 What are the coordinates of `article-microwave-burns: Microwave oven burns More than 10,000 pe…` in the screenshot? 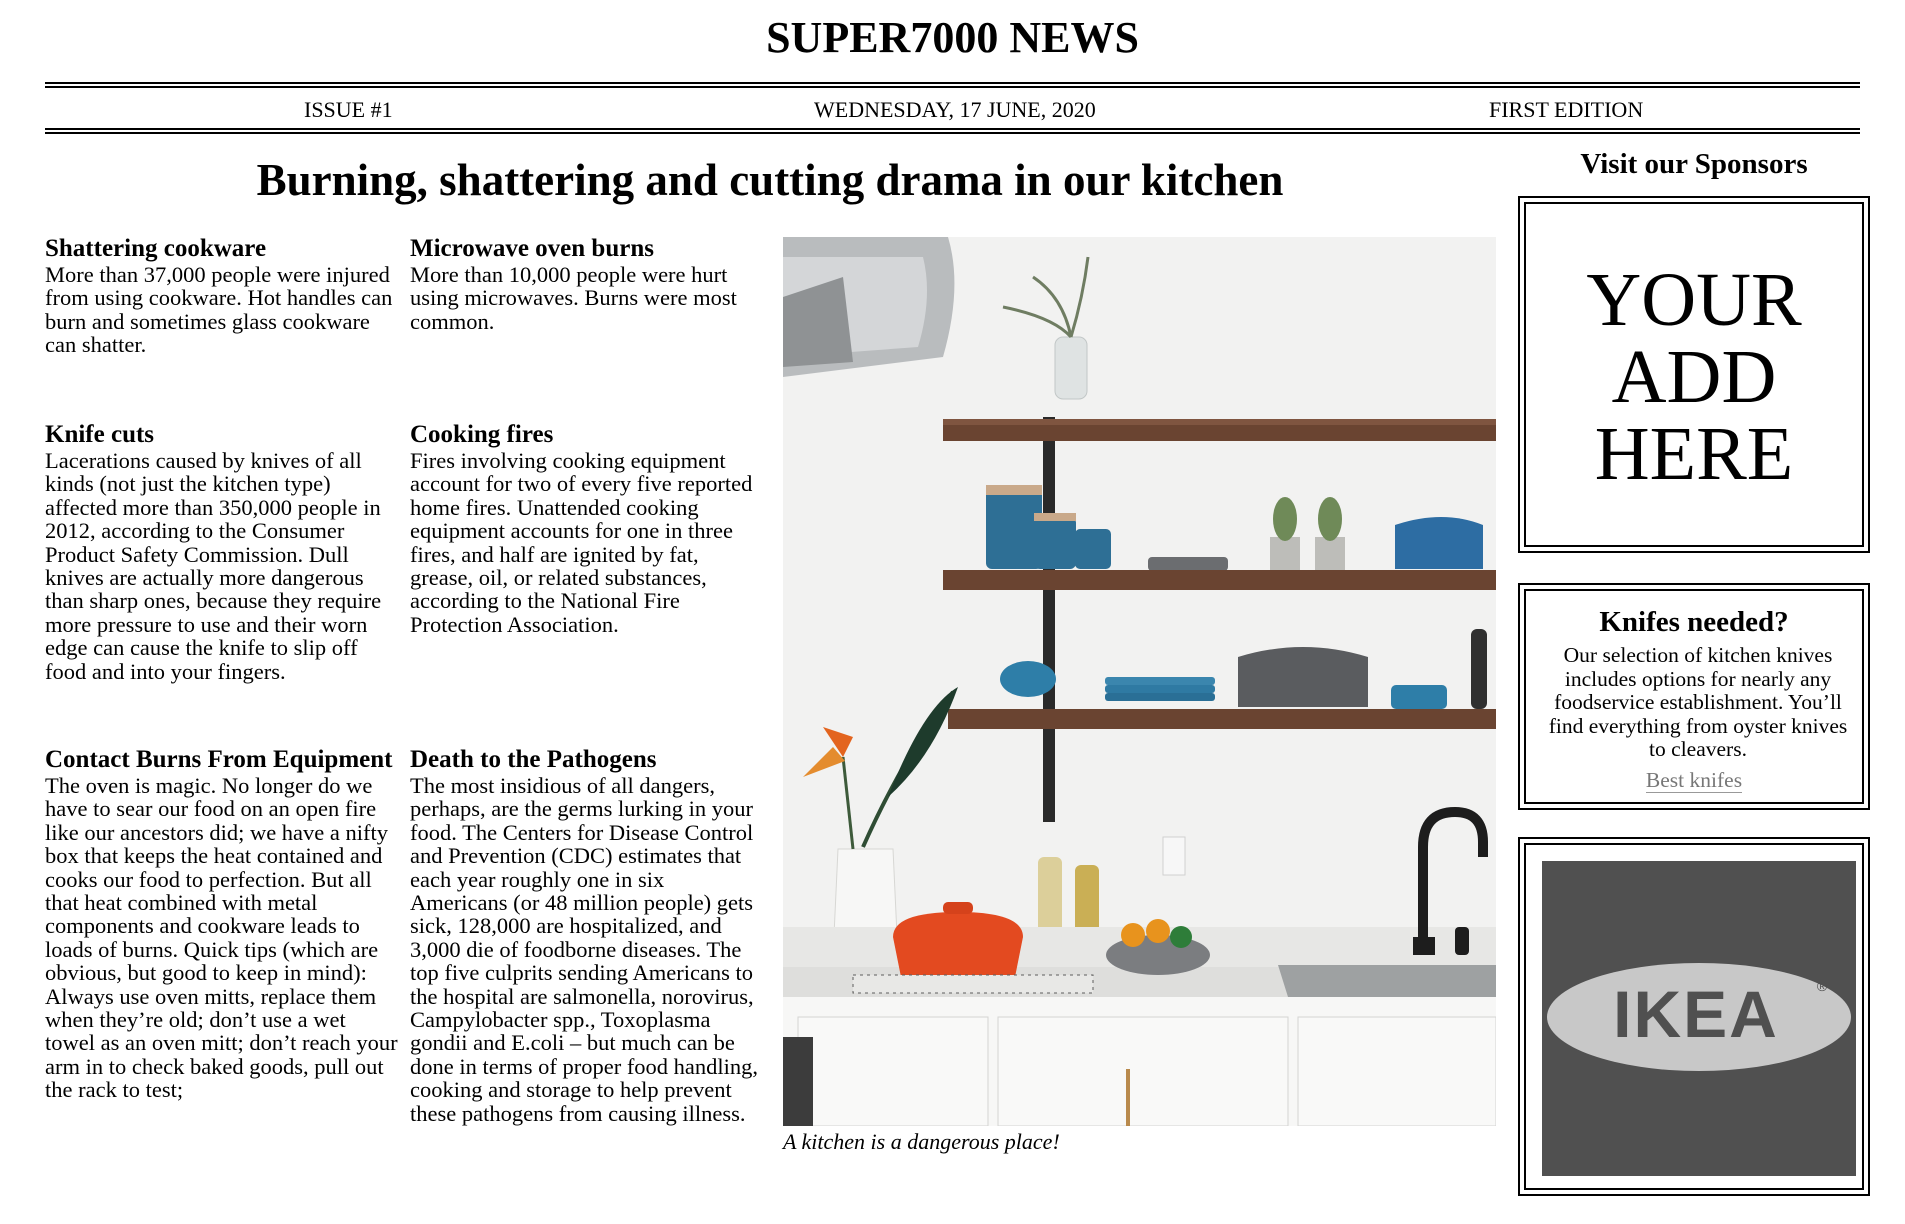 It's located at (585, 284).